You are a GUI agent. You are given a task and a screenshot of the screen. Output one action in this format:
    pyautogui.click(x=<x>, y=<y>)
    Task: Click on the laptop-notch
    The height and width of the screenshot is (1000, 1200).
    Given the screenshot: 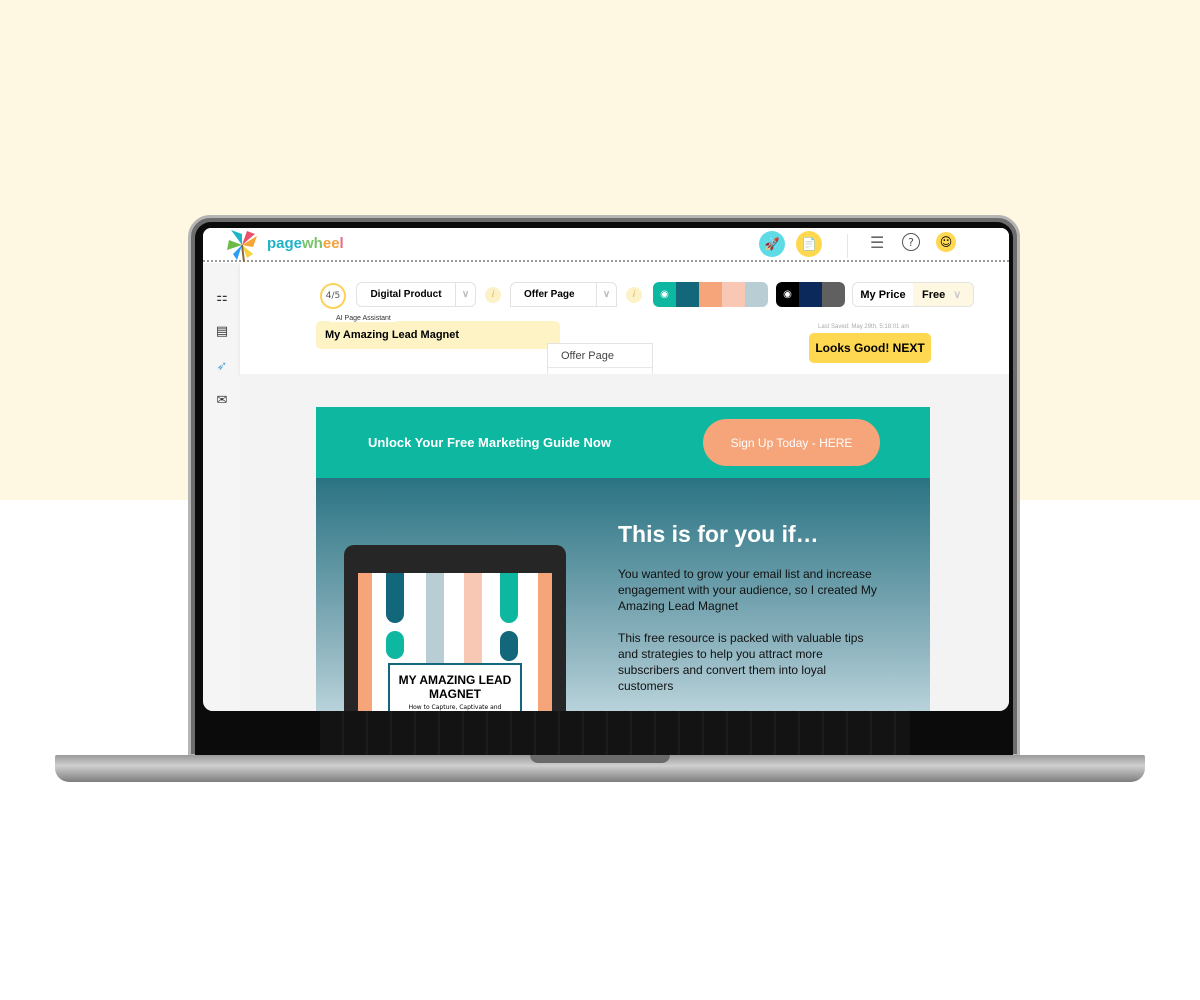 What is the action you would take?
    pyautogui.click(x=600, y=759)
    